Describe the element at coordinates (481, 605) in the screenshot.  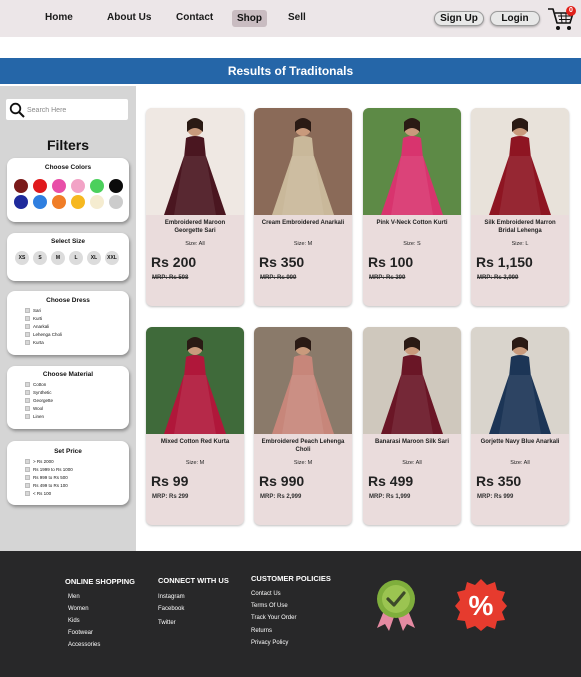
I see `discount-badge-icon: %` at that location.